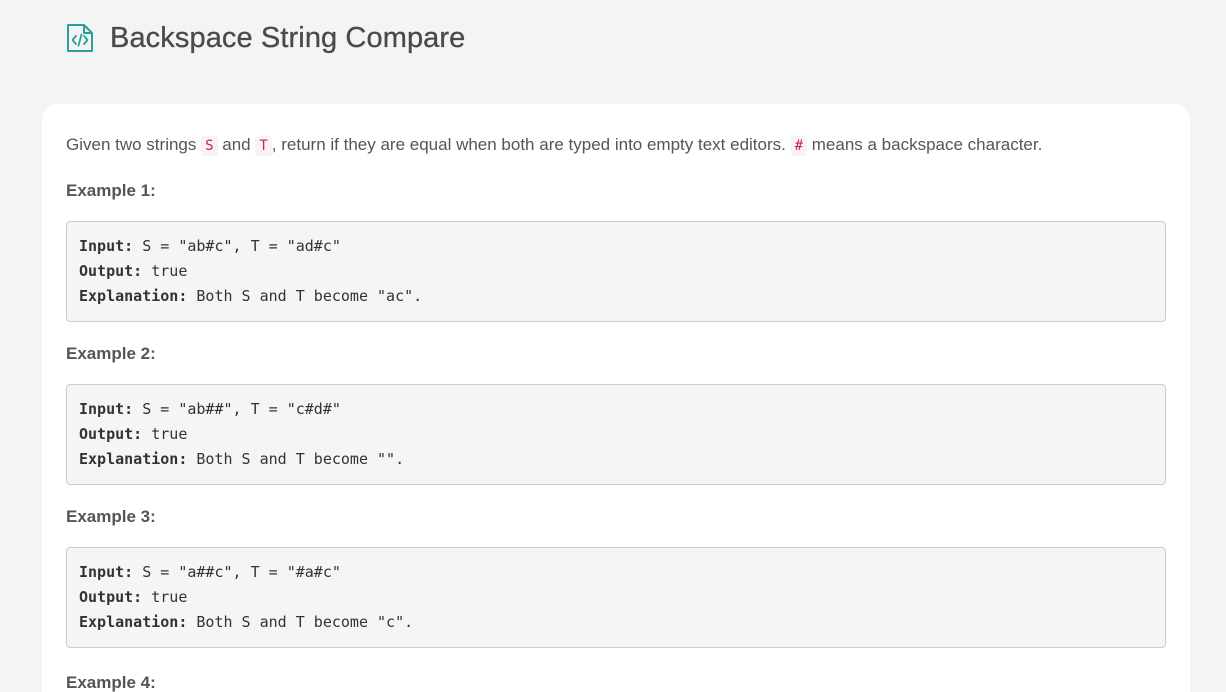 The height and width of the screenshot is (692, 1226). What do you see at coordinates (616, 459) in the screenshot?
I see `explanation-line: Explanation: Both S and T become "".` at bounding box center [616, 459].